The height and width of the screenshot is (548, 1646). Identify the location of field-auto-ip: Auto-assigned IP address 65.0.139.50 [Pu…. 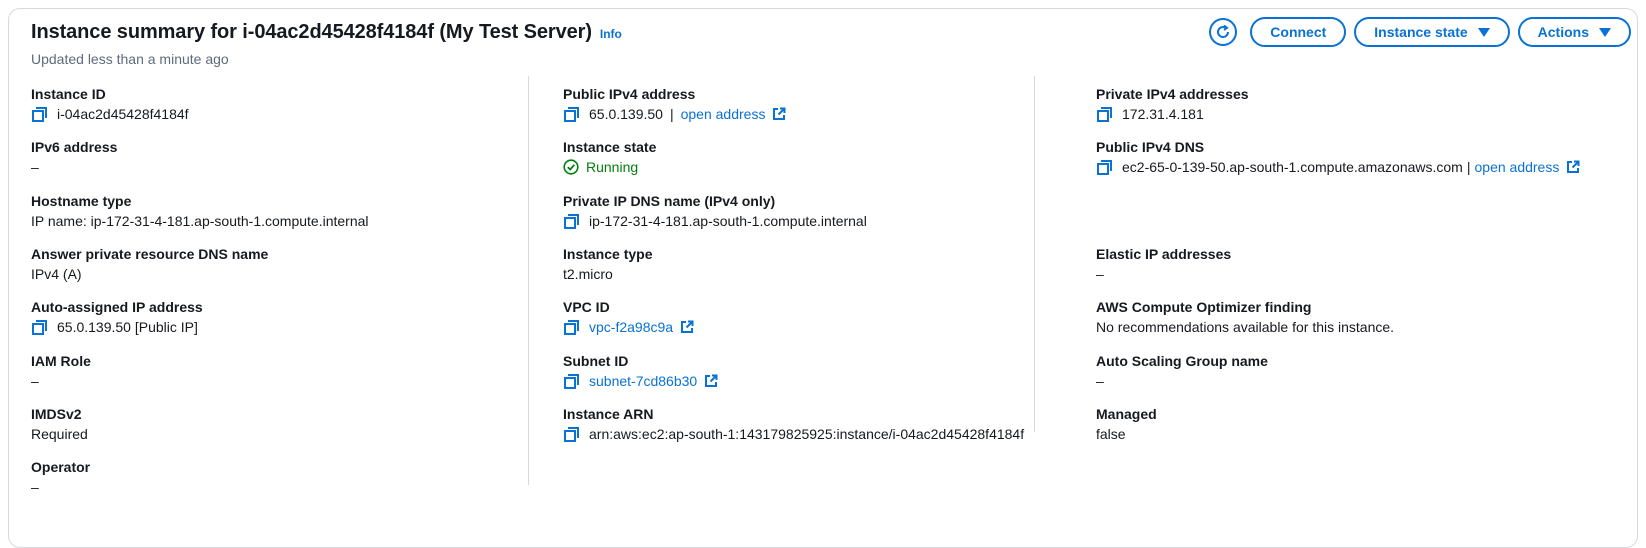
(286, 317).